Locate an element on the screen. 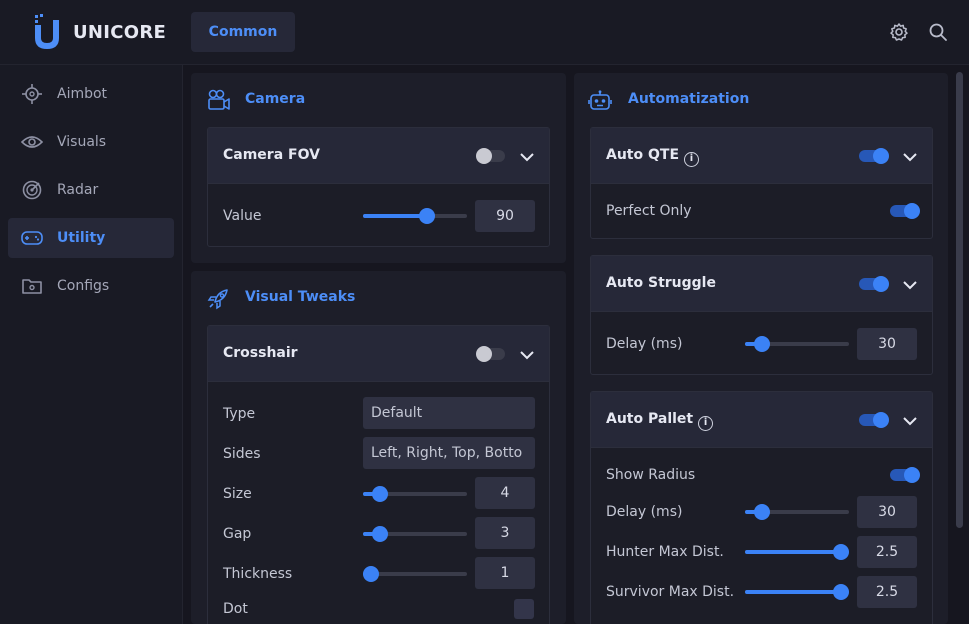  perfect-only-toggle is located at coordinates (905, 211).